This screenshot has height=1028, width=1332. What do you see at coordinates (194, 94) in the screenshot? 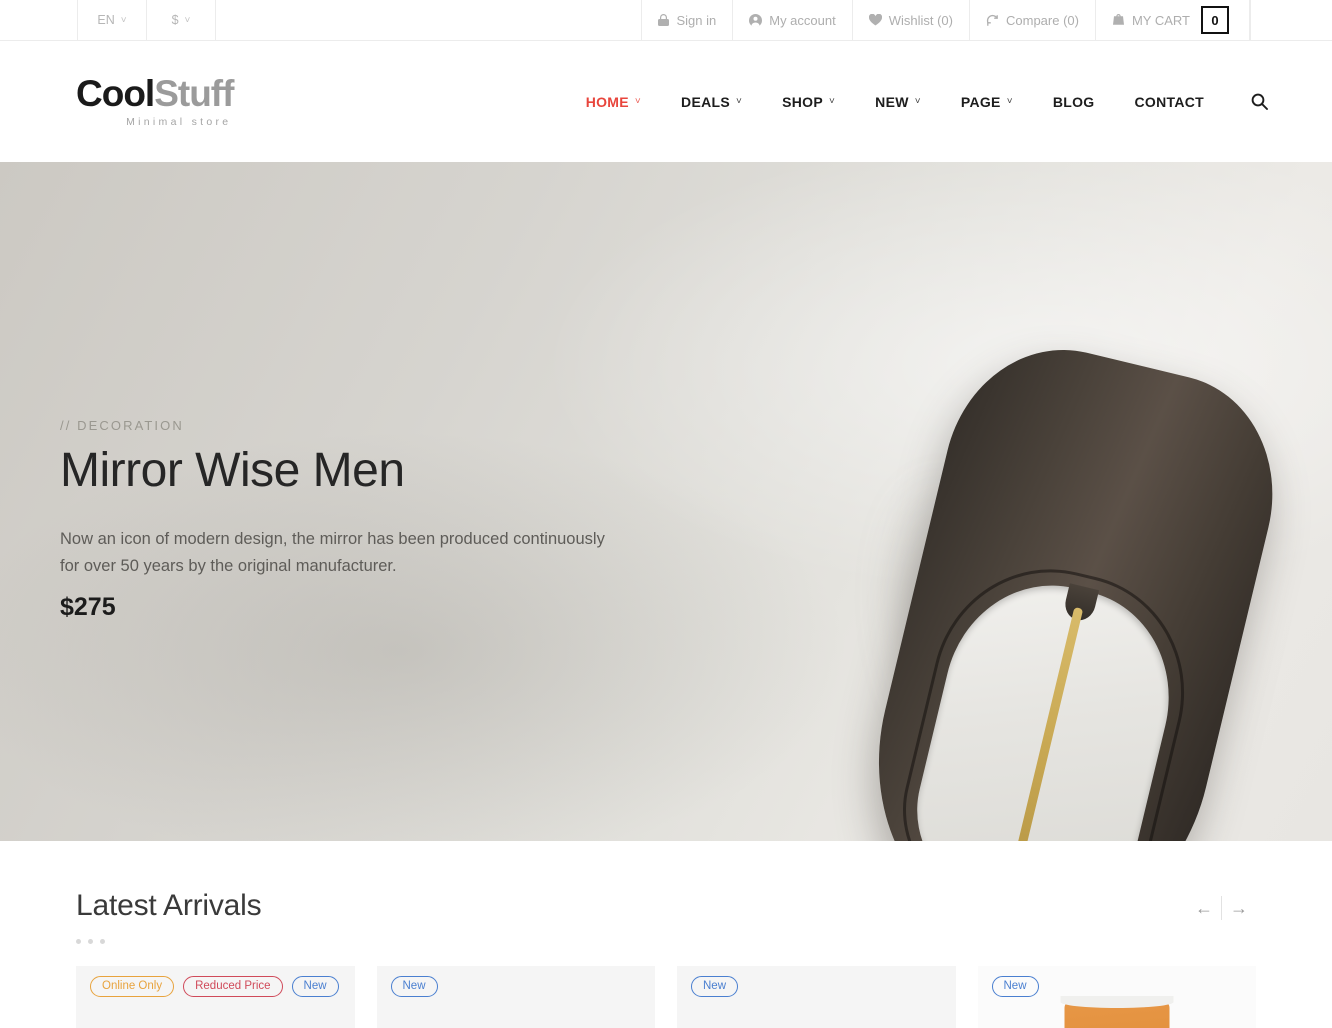
I see `logo-part-two: Stuff` at bounding box center [194, 94].